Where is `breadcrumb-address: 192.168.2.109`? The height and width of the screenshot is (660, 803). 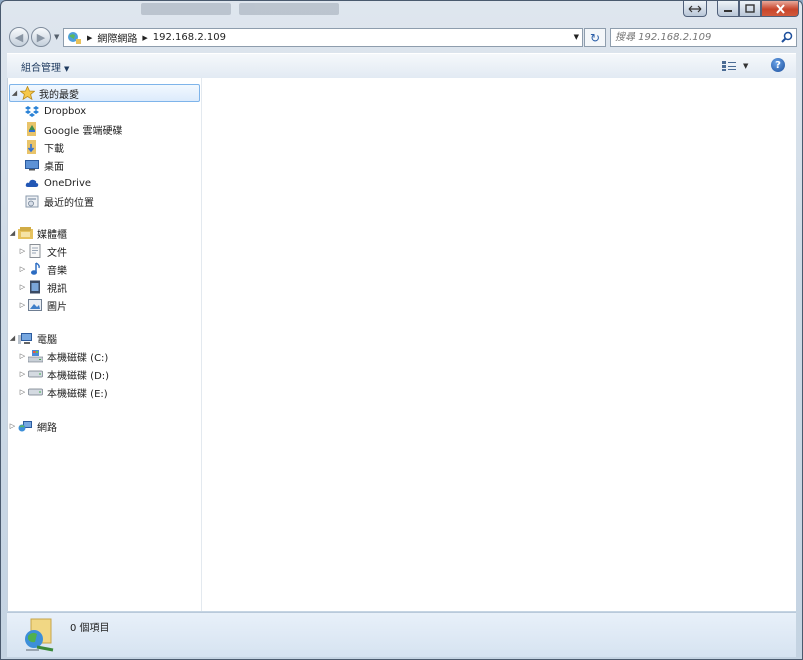
breadcrumb-address: 192.168.2.109 is located at coordinates (189, 37).